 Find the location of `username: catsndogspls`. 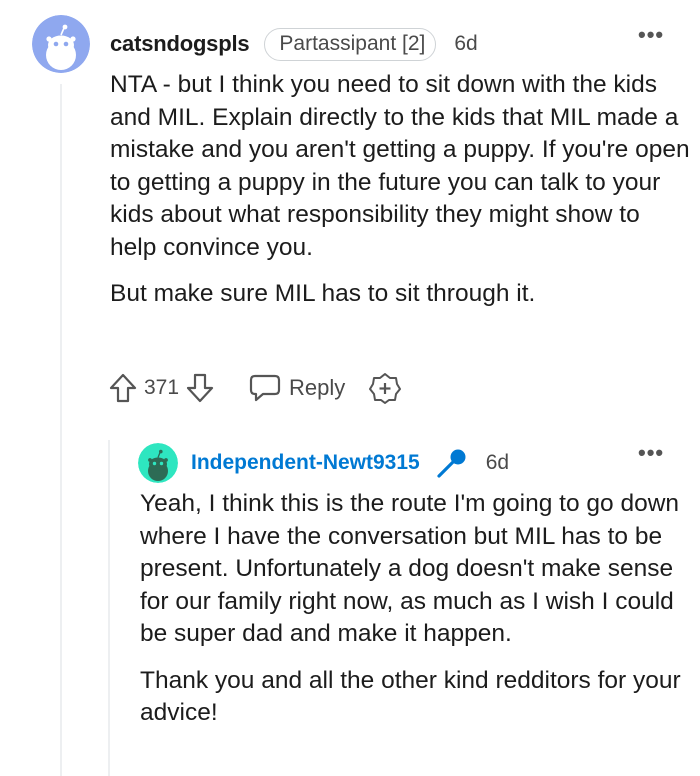

username: catsndogspls is located at coordinates (180, 44).